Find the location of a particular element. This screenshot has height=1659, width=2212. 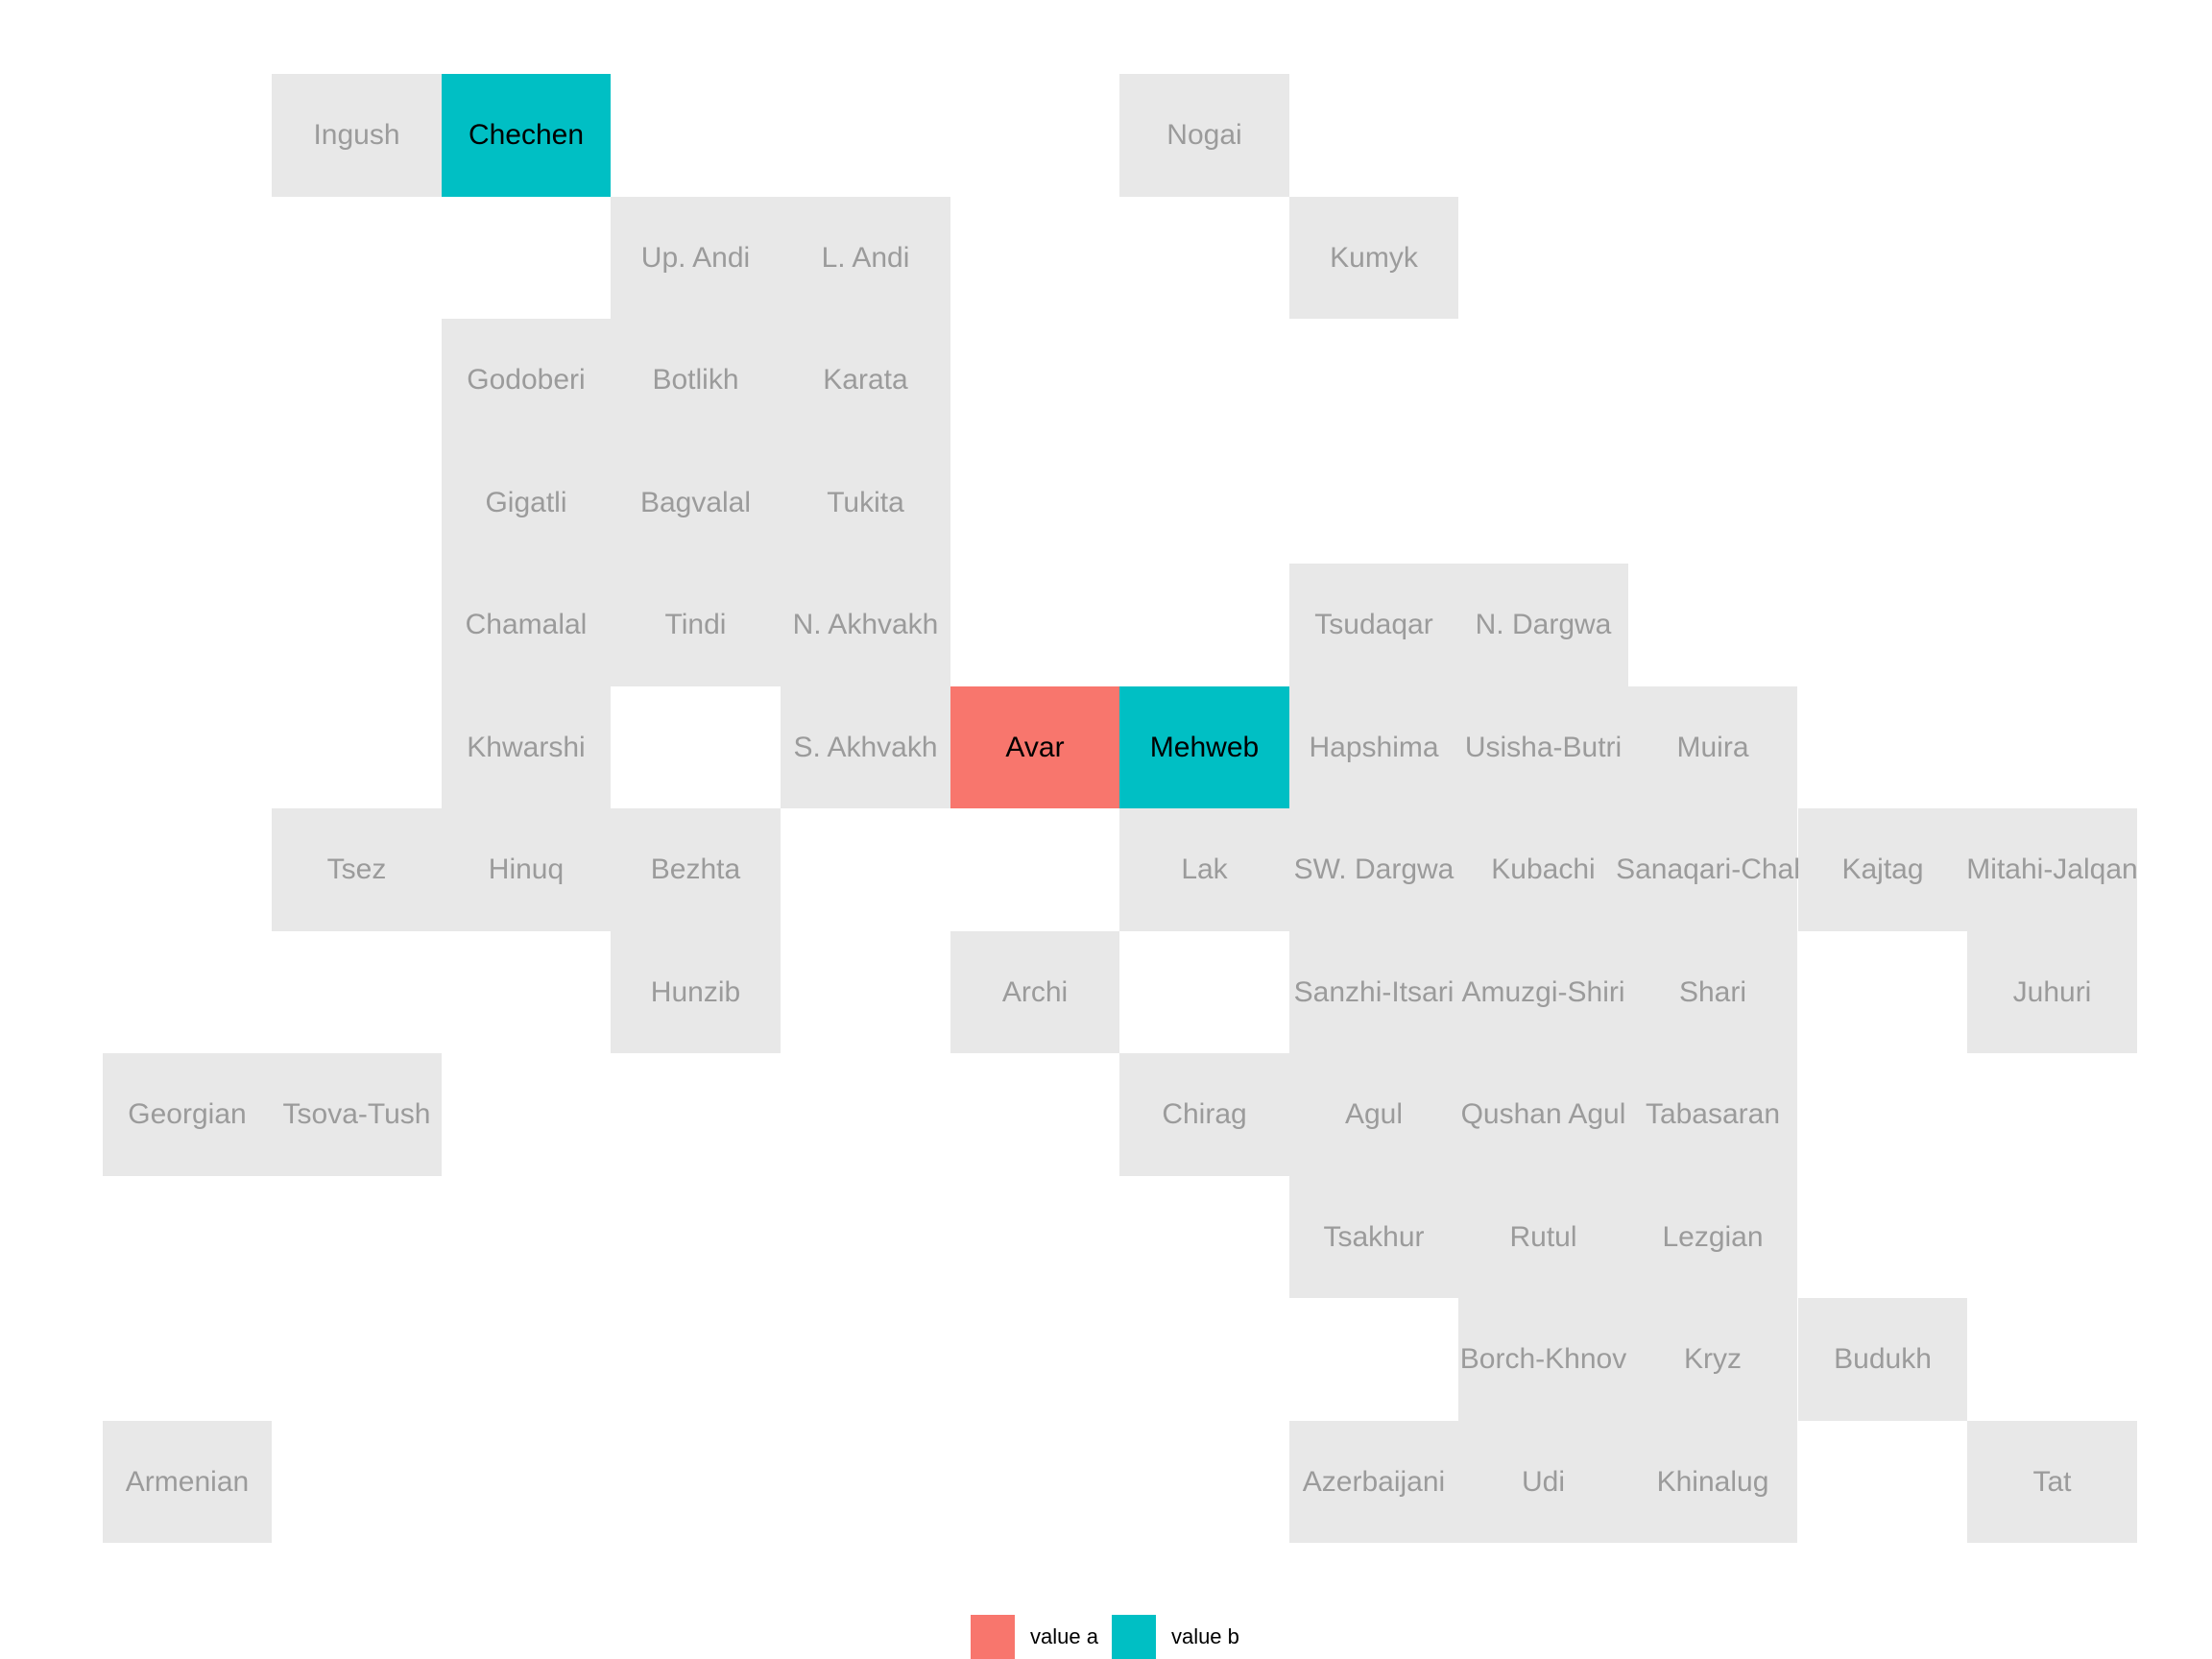

tile-borch-khnov: Borch-Khnov is located at coordinates (1543, 1359).